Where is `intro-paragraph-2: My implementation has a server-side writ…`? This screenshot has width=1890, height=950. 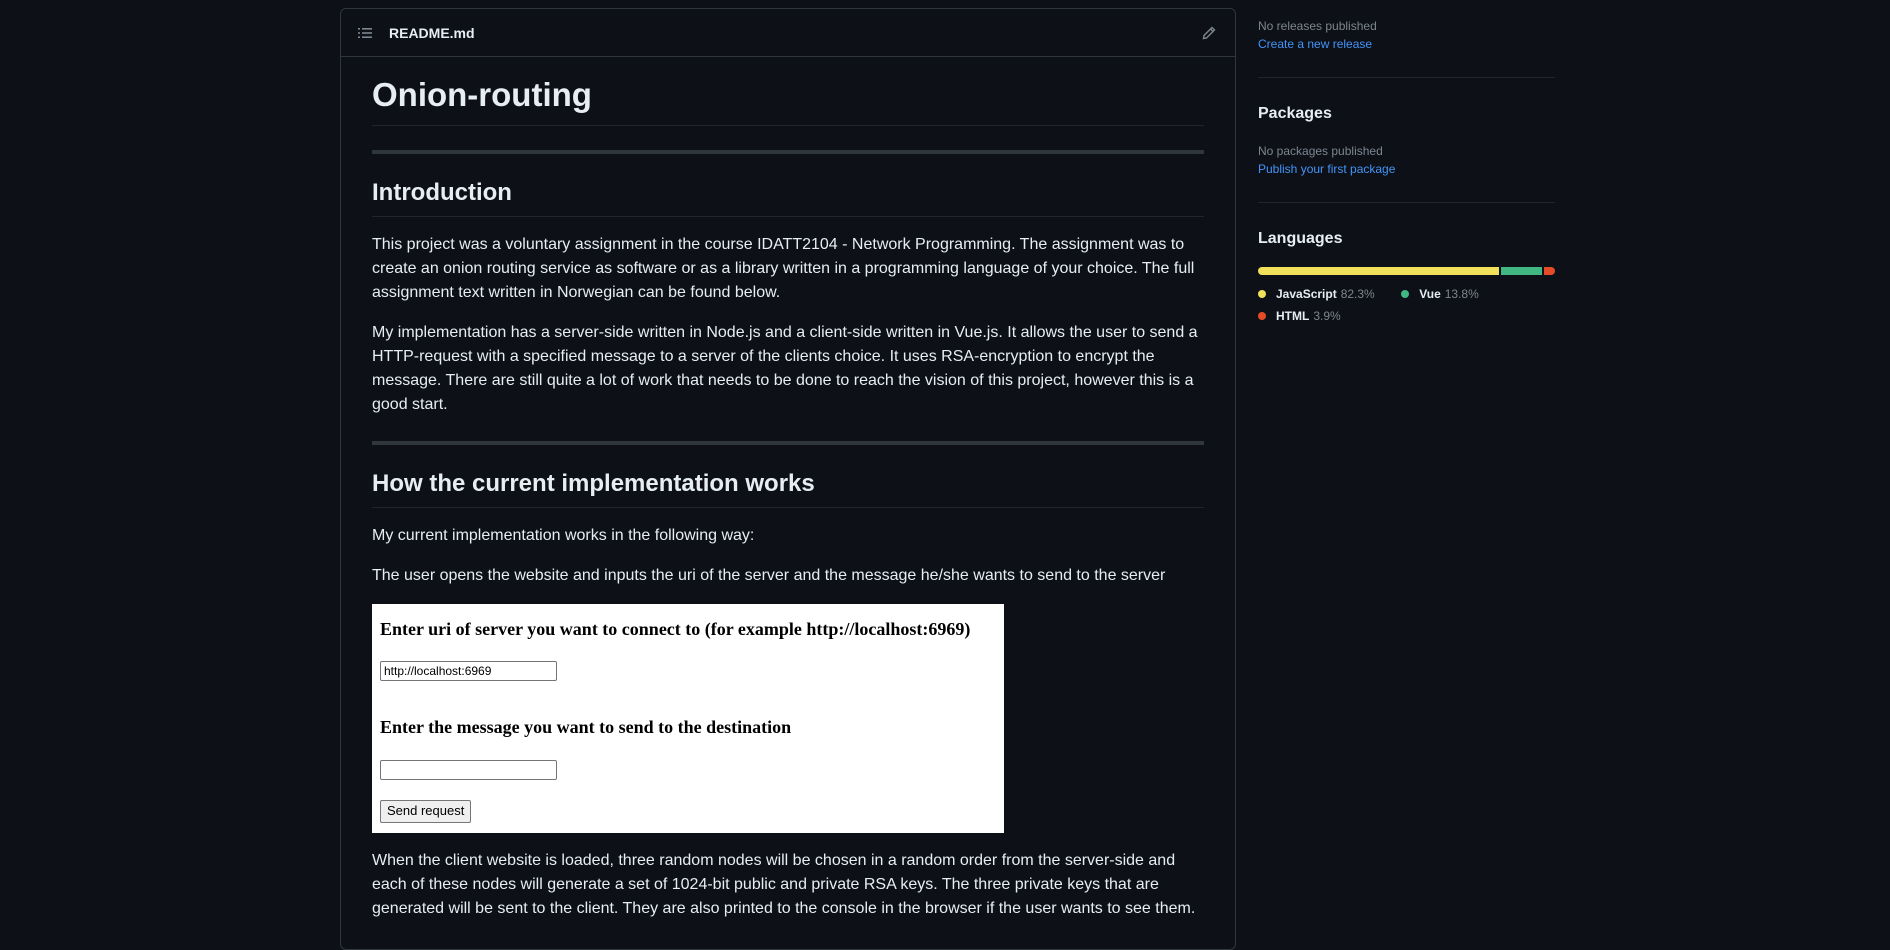
intro-paragraph-2: My implementation has a server-side writ… is located at coordinates (785, 368).